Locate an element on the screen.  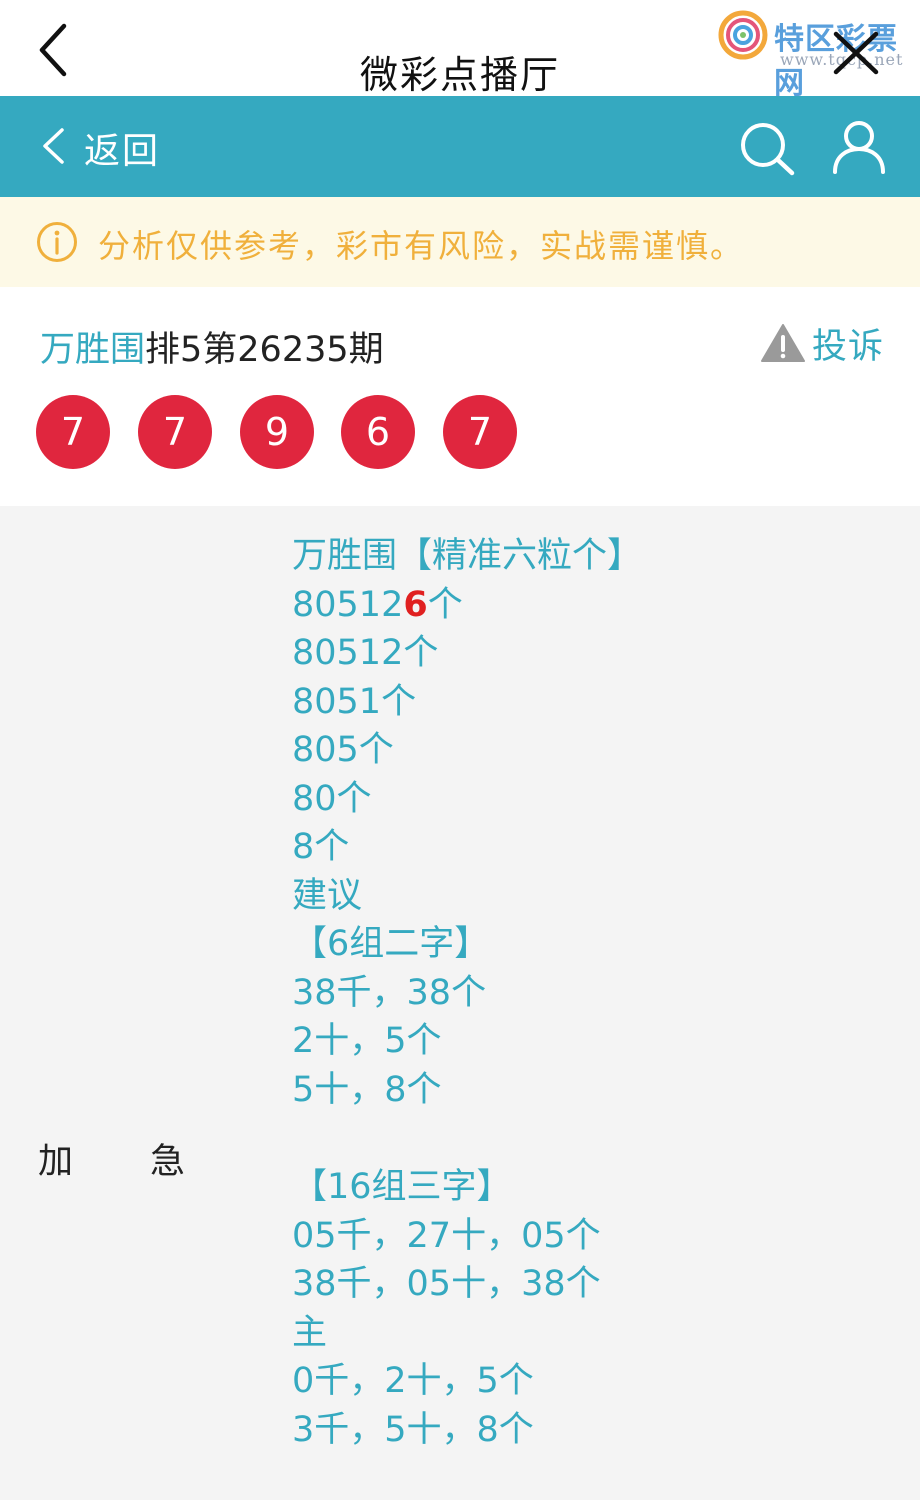
draw-result-card: 万胜围排5第26235期 投诉 7 7 9 6 7 is located at coordinates (460, 396).